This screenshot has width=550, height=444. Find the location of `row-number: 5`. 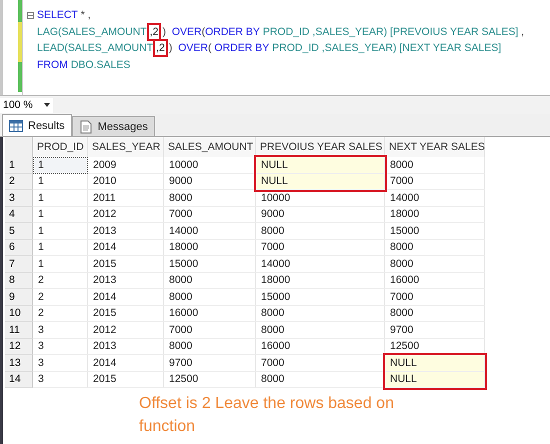

row-number: 5 is located at coordinates (19, 231).